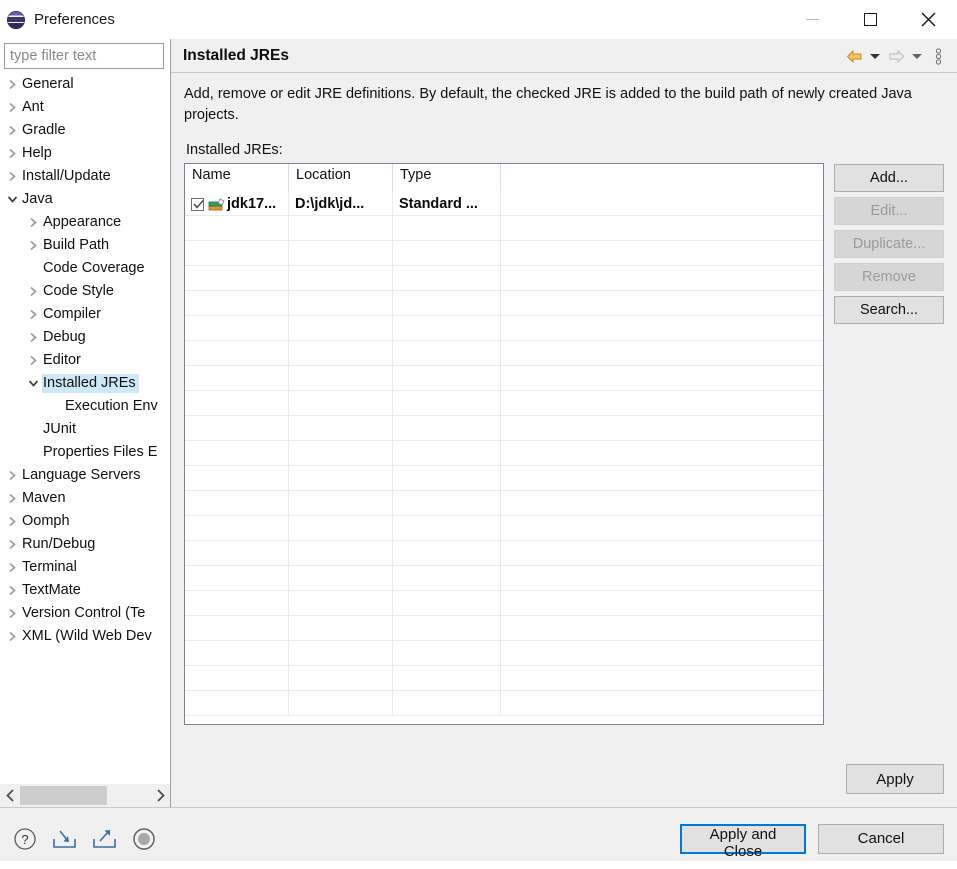 This screenshot has width=957, height=869. Describe the element at coordinates (854, 56) in the screenshot. I see `back-button` at that location.